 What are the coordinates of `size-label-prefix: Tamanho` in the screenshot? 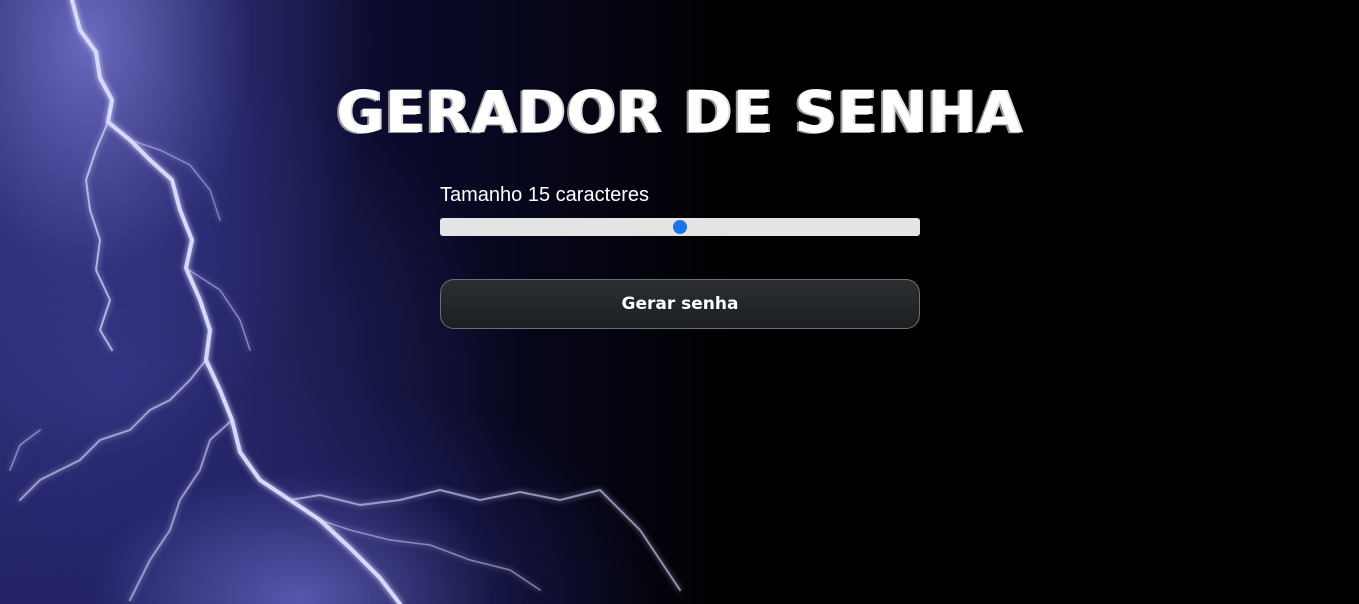 It's located at (481, 195).